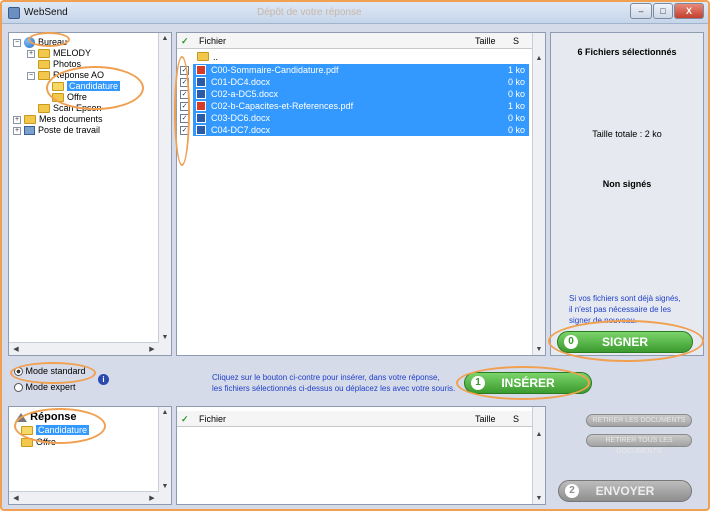 Image resolution: width=710 pixels, height=511 pixels. I want to click on tree-item: − Bureau, so click(40, 43).